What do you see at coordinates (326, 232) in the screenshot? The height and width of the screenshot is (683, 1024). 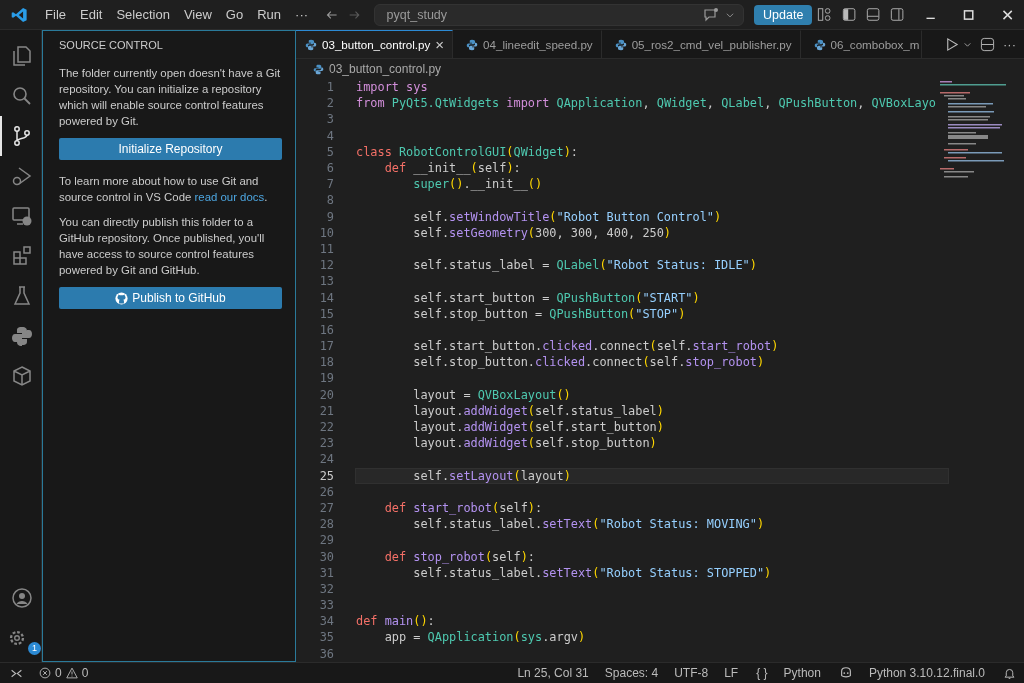 I see `line-number: 10` at bounding box center [326, 232].